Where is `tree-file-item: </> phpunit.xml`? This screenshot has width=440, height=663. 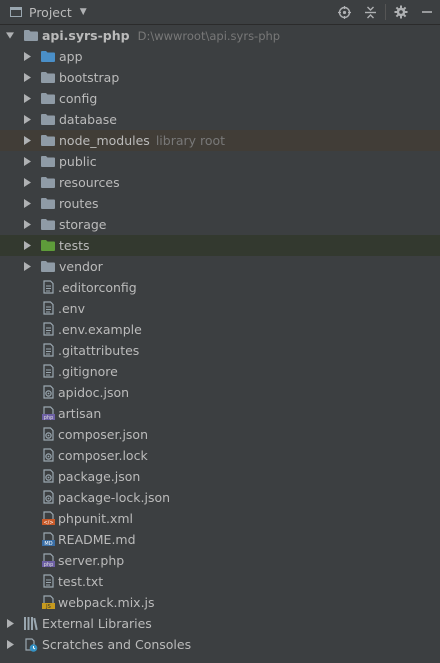
tree-file-item: </> phpunit.xml is located at coordinates (220, 518).